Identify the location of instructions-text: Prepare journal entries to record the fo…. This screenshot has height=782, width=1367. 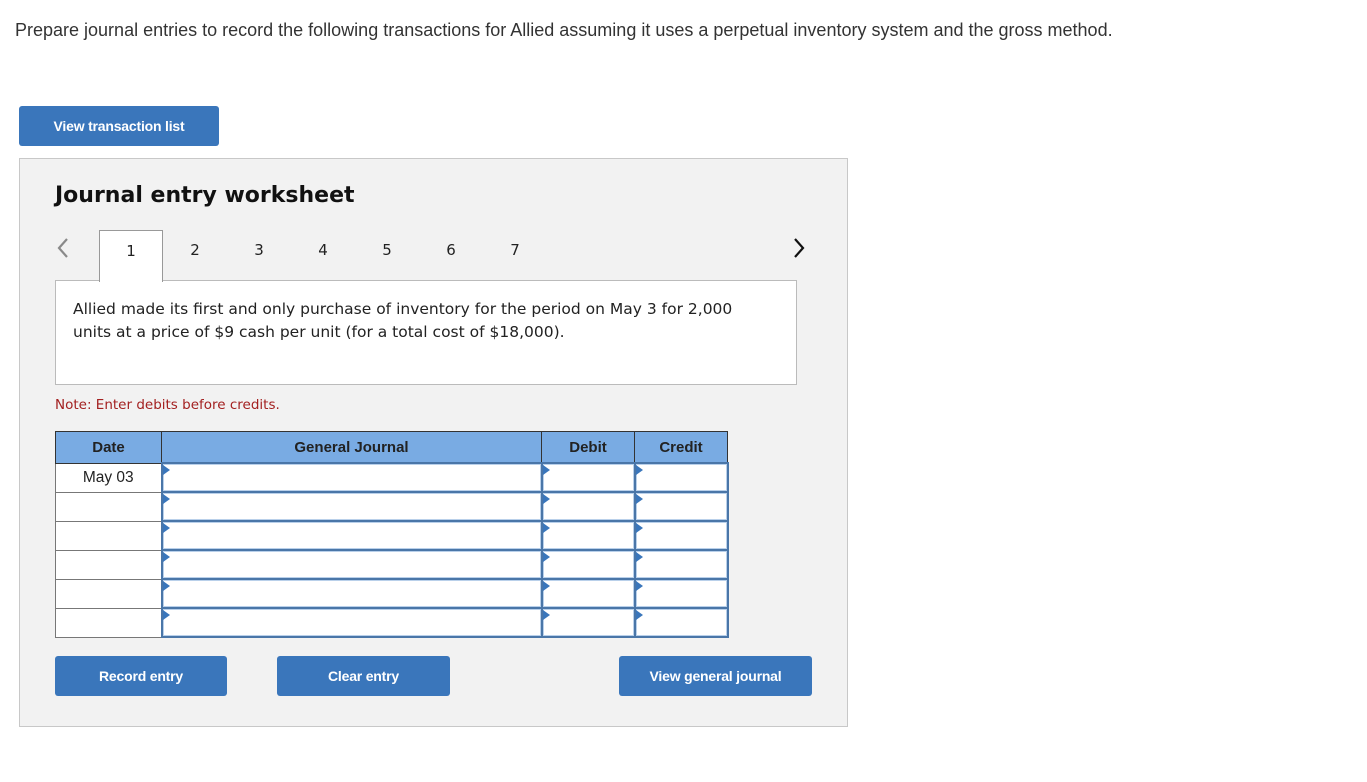
(564, 30).